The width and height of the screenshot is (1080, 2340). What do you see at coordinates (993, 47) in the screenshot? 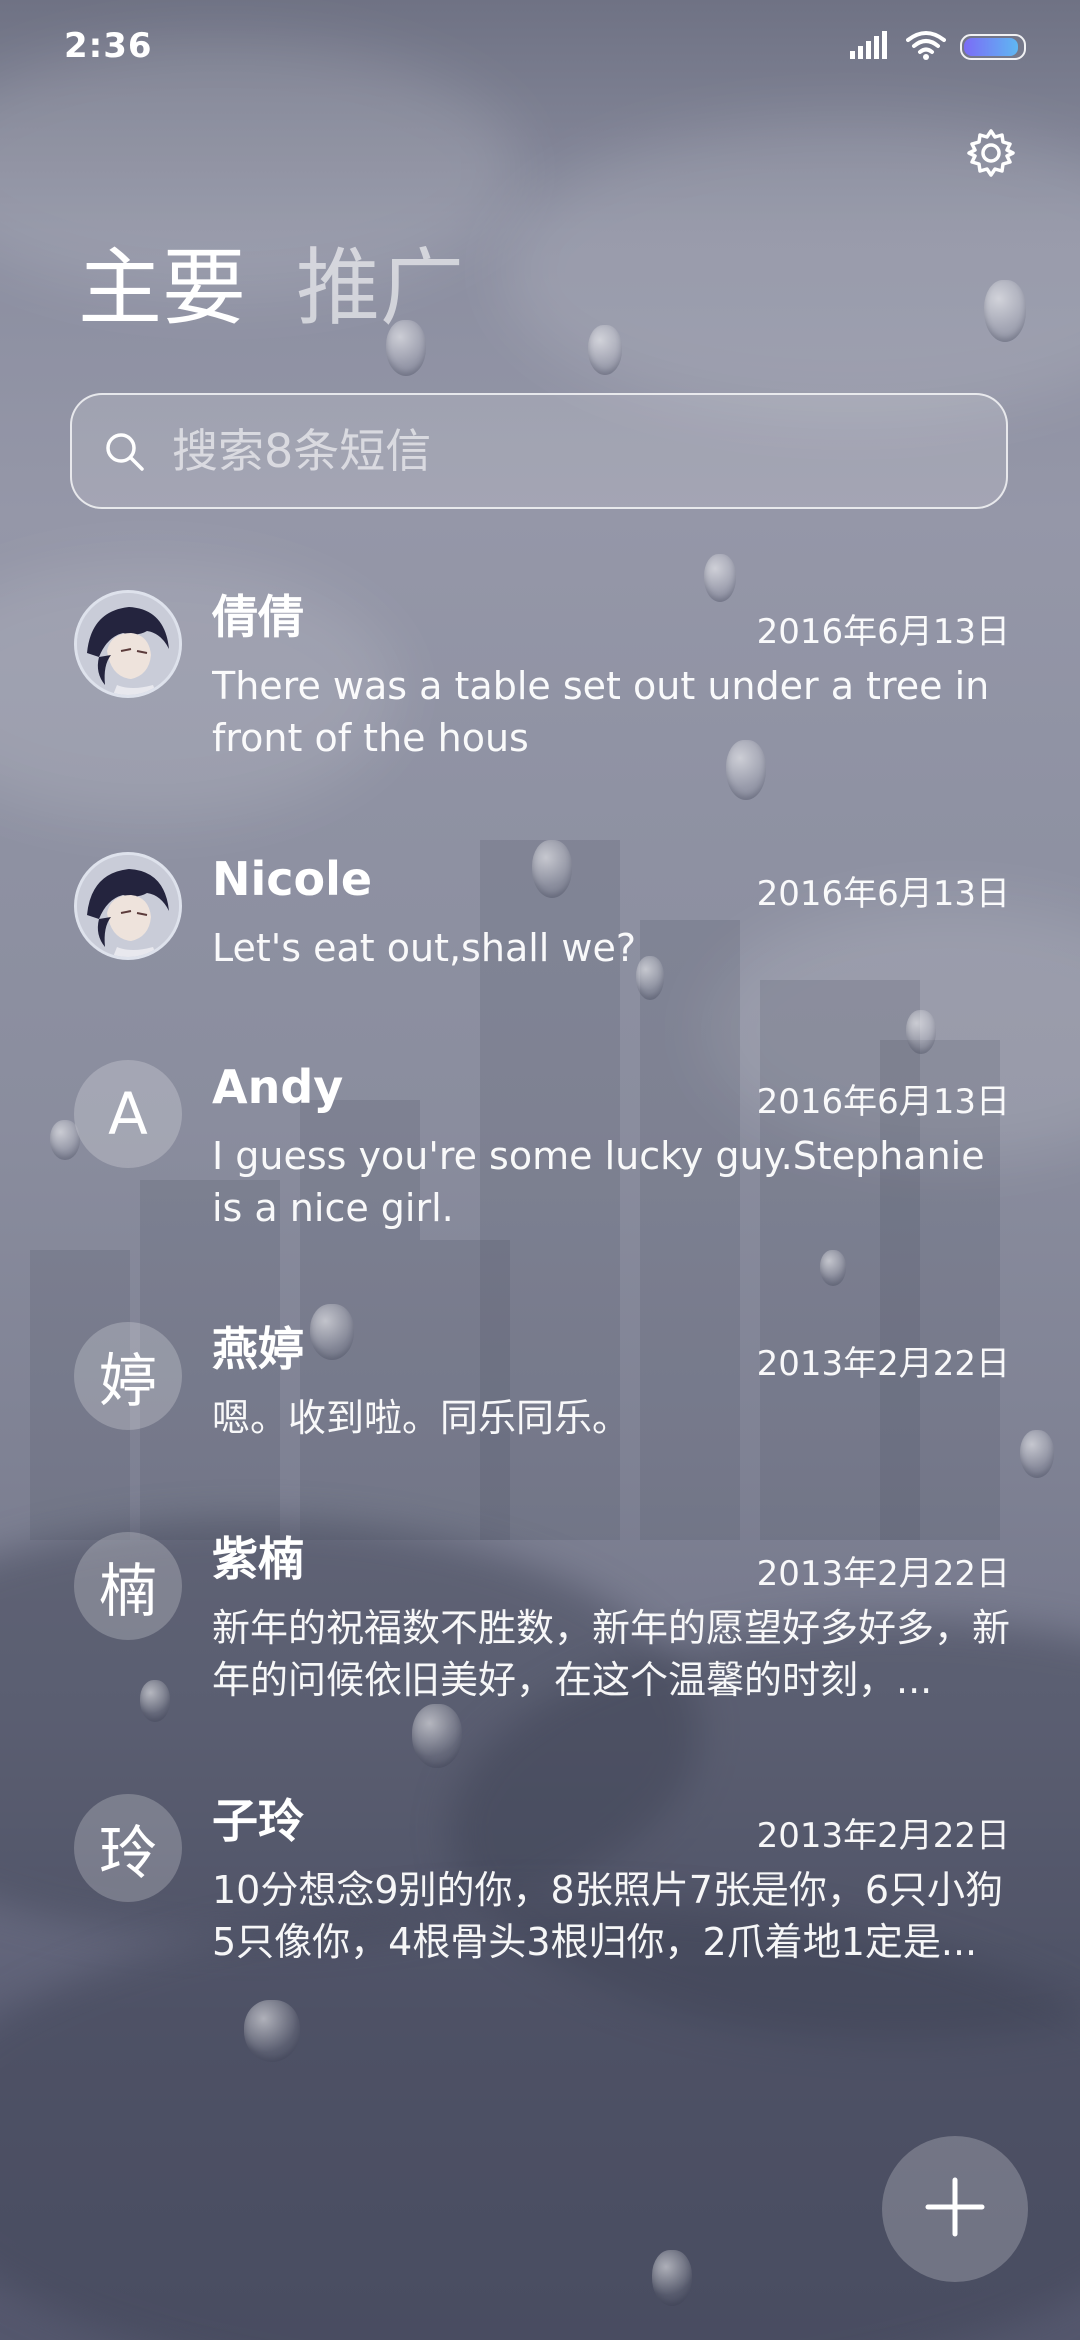
I see `battery-icon` at bounding box center [993, 47].